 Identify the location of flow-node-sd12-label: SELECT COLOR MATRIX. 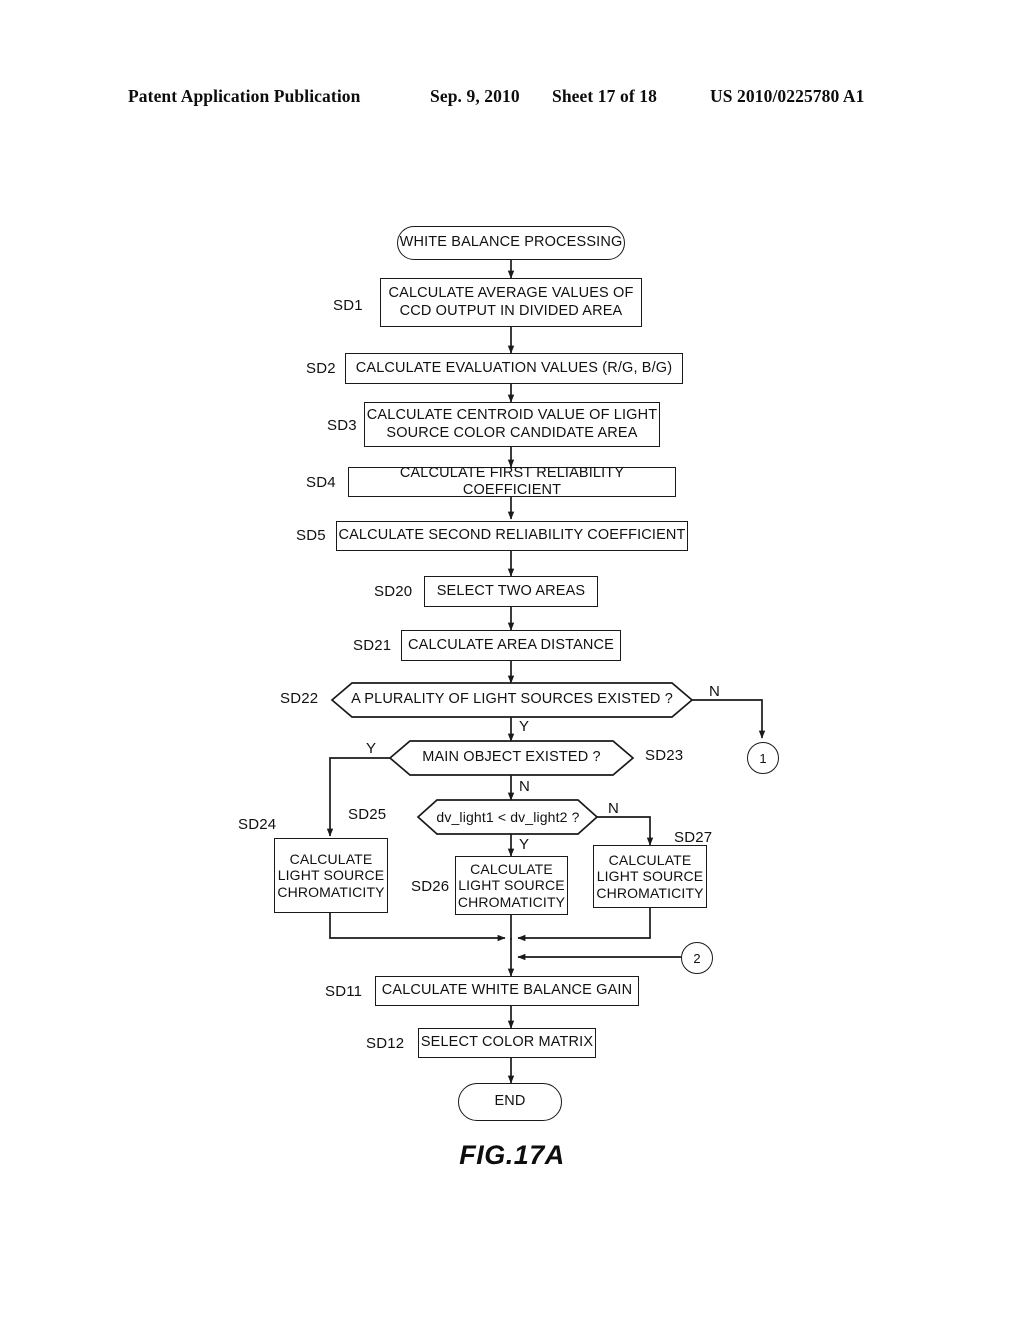
(507, 1042).